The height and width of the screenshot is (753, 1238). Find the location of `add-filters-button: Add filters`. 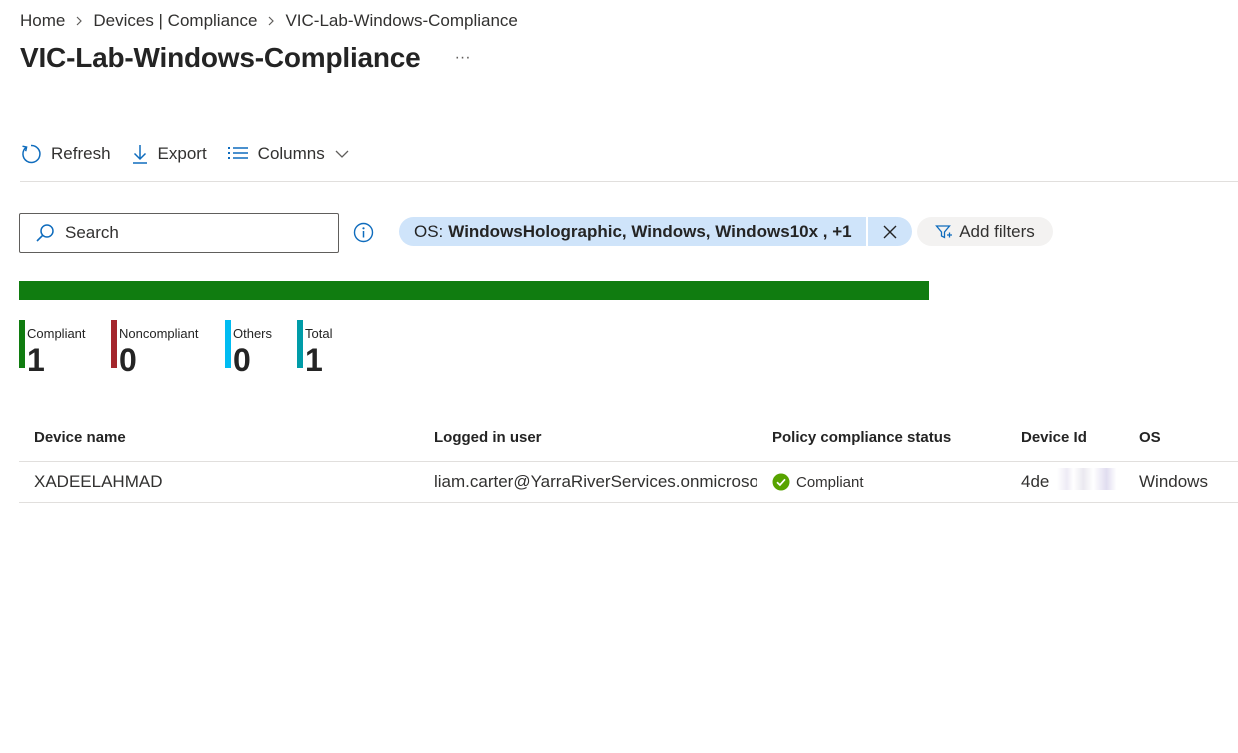

add-filters-button: Add filters is located at coordinates (985, 231).